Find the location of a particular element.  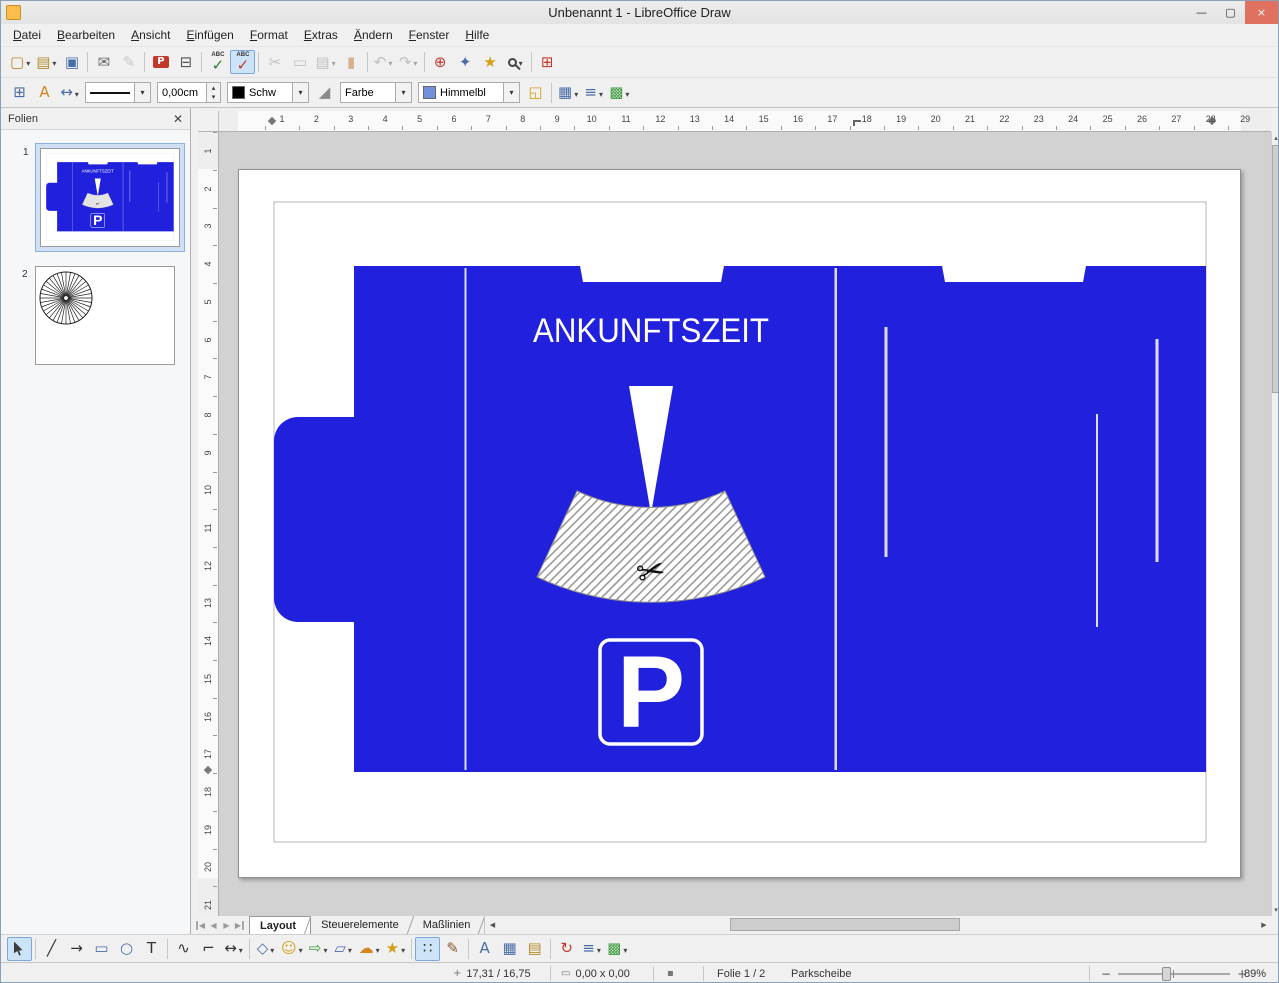

ellipse-button: ○ is located at coordinates (126, 949).